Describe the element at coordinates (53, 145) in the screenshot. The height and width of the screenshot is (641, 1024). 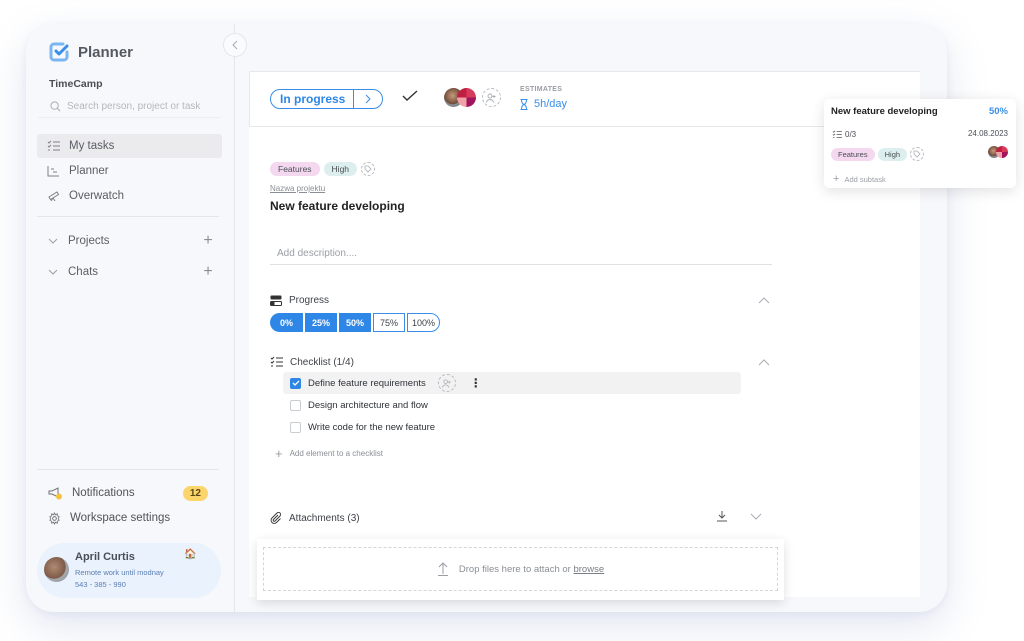
I see `tasks-list-icon` at that location.